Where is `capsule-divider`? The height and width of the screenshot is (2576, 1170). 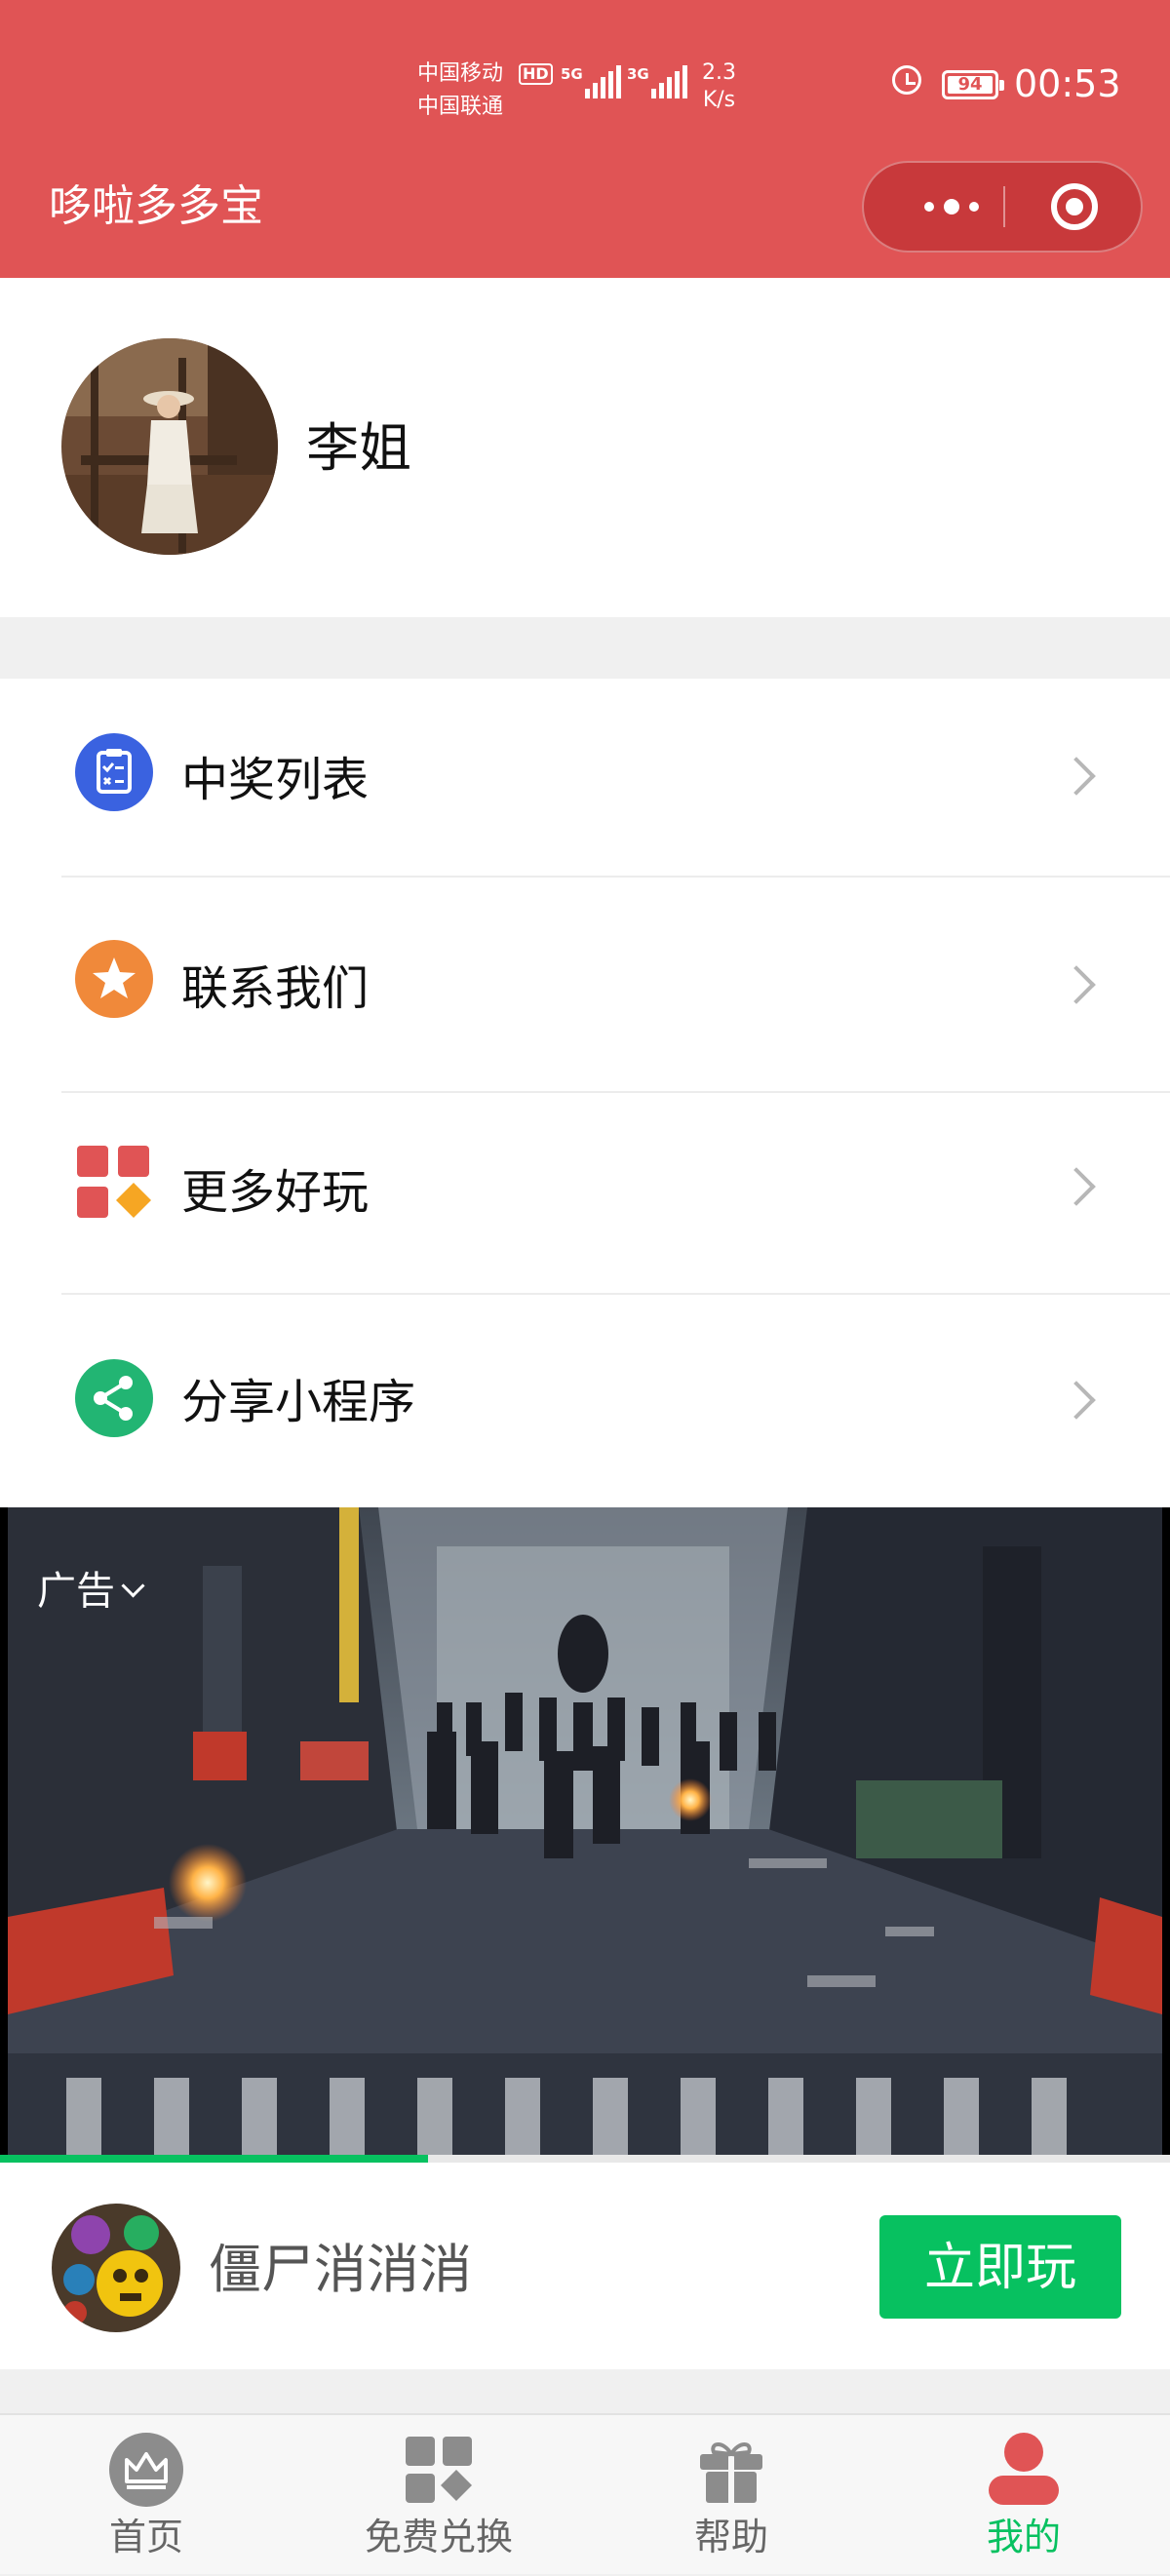
capsule-divider is located at coordinates (1004, 206).